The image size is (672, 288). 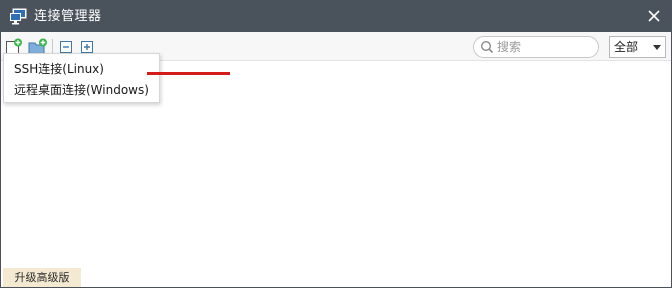 What do you see at coordinates (81, 78) in the screenshot?
I see `new-connection-menu: SSH连接(Linux) 远程桌面连接(Windows)` at bounding box center [81, 78].